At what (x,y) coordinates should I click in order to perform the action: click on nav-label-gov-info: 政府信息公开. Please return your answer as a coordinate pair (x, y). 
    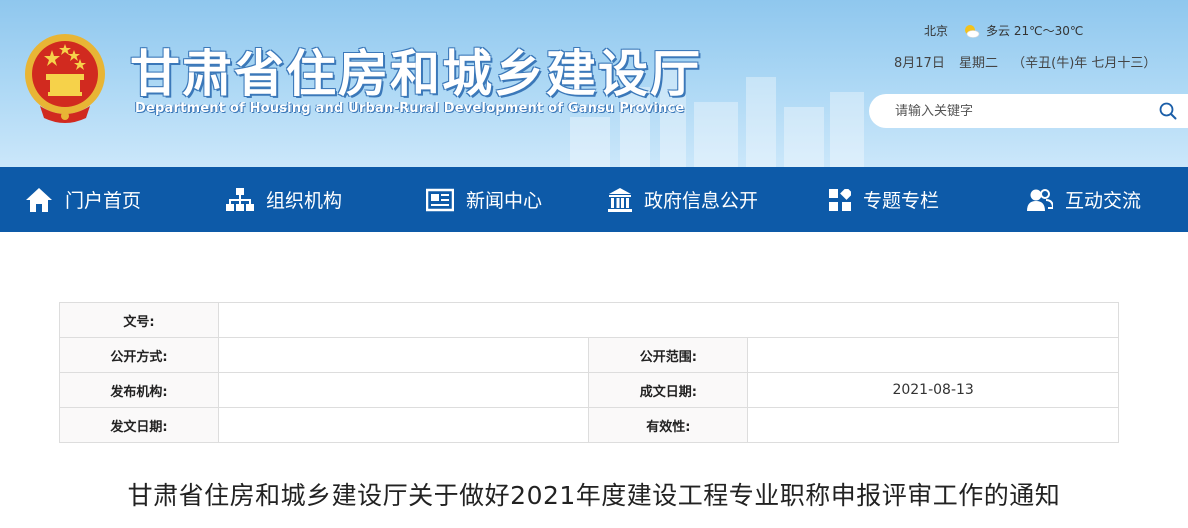
    Looking at the image, I should click on (701, 201).